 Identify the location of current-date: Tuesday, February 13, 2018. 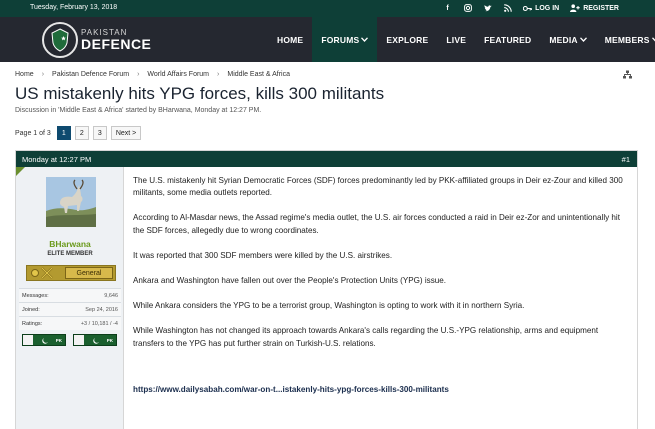
(74, 7).